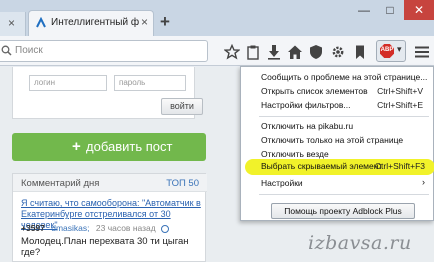  Describe the element at coordinates (295, 52) in the screenshot. I see `home-icon` at that location.